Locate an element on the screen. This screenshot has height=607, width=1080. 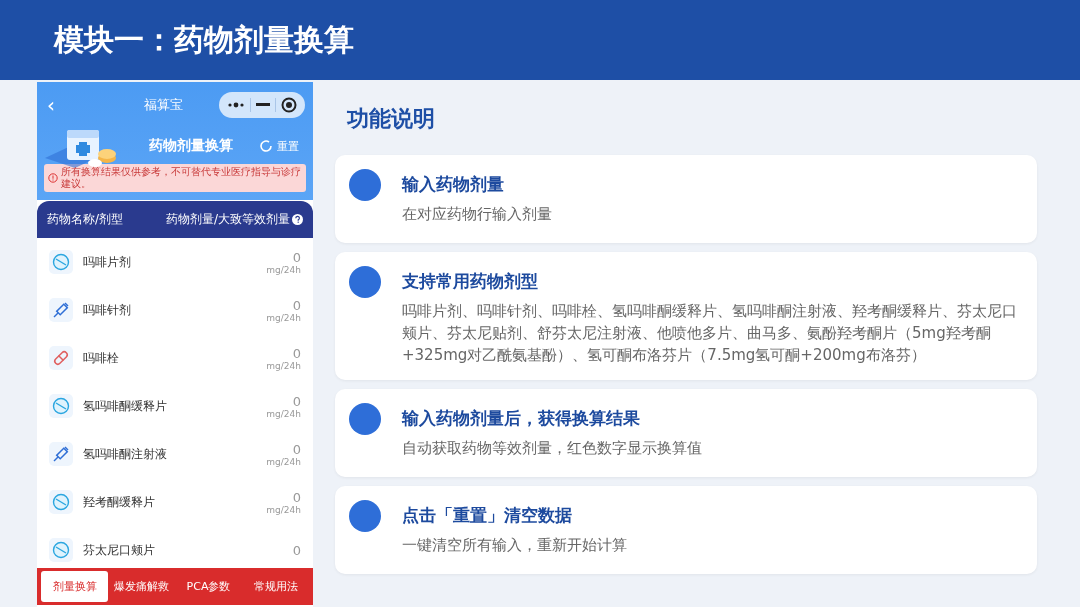
column-header: 药物剂量/大致等效剂量 is located at coordinates (227, 219).